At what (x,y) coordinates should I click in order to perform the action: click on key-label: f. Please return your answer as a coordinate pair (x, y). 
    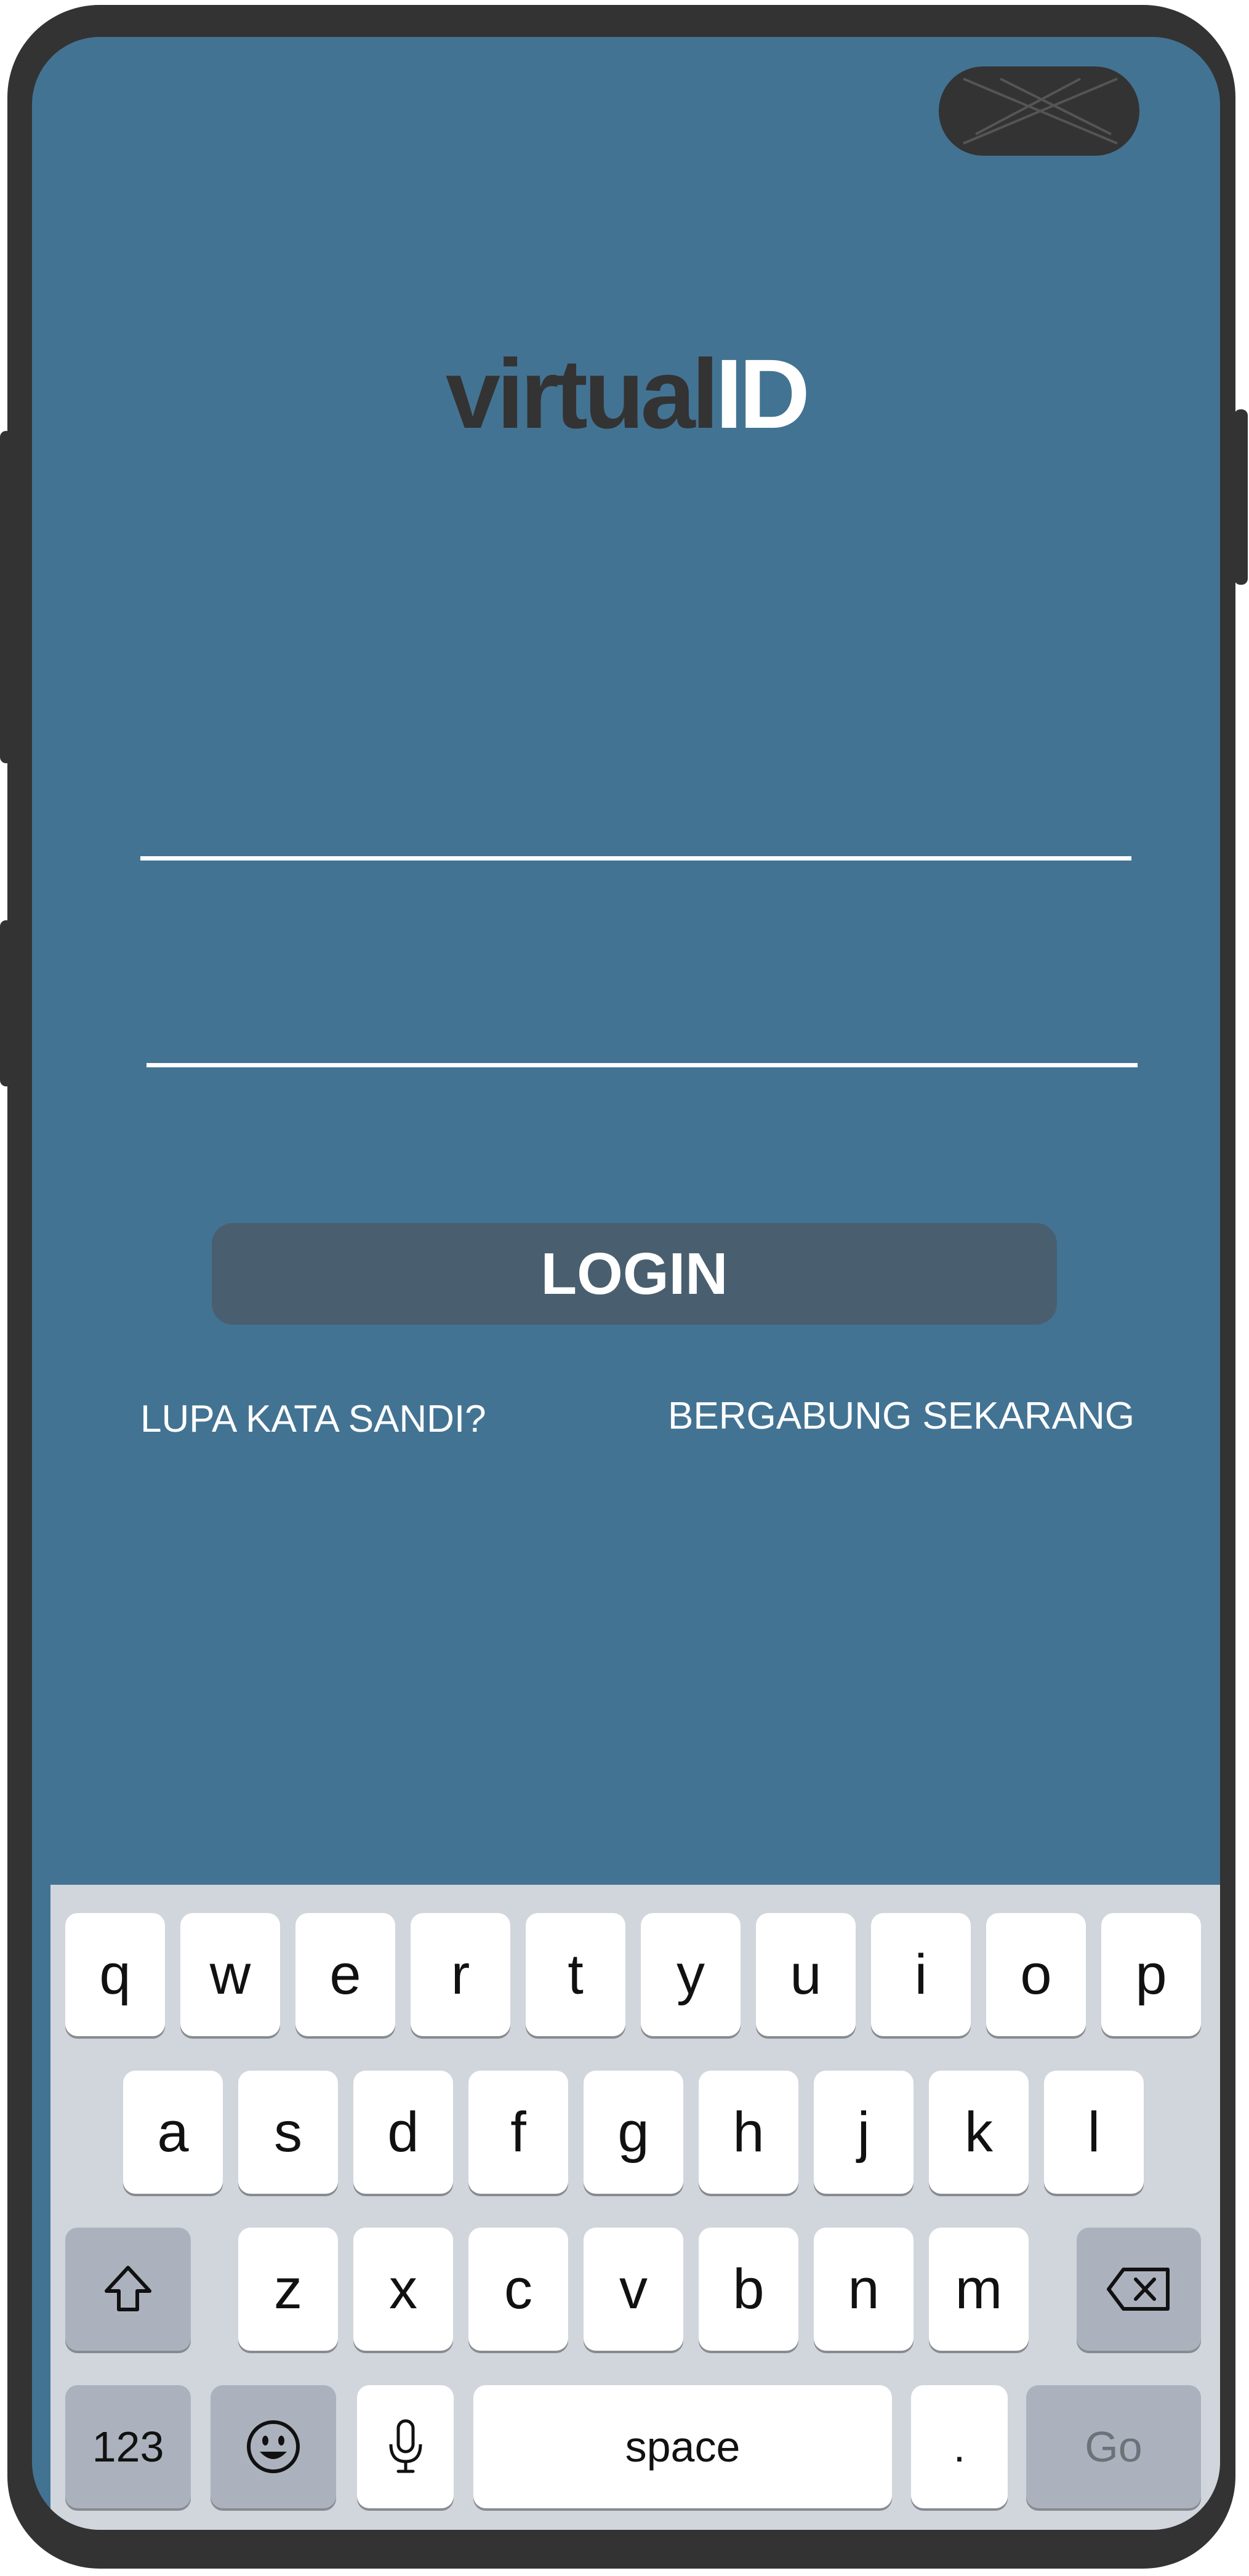
    Looking at the image, I should click on (518, 2132).